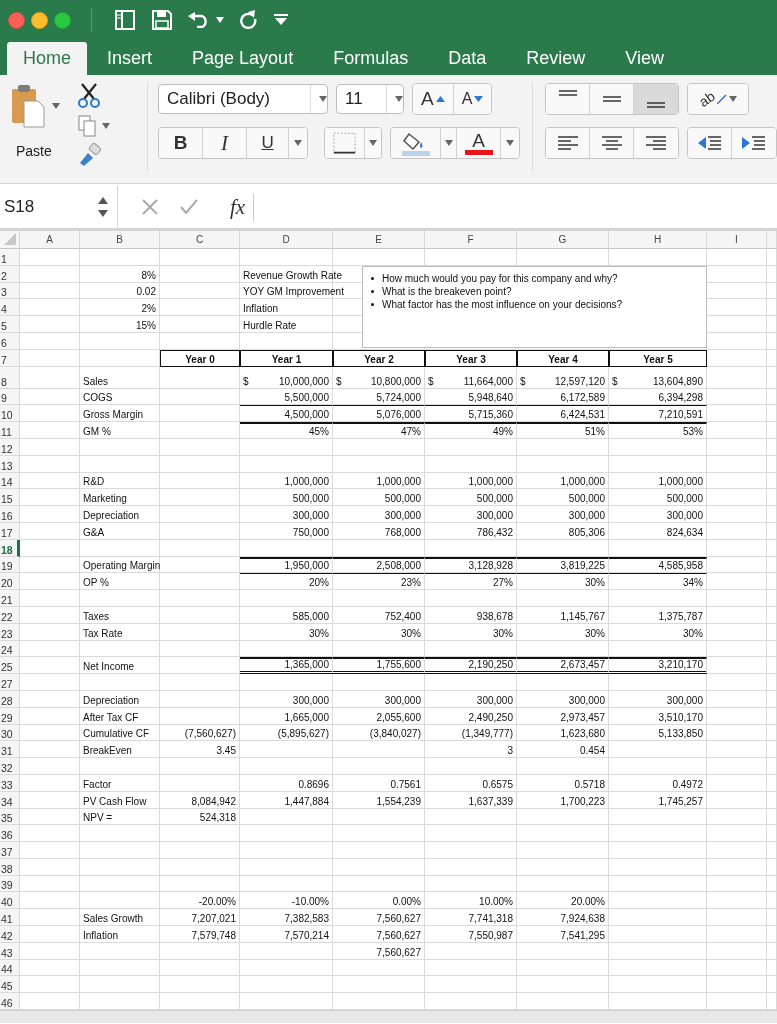 The image size is (777, 1024). Describe the element at coordinates (658, 582) in the screenshot. I see `cell: 34%` at that location.